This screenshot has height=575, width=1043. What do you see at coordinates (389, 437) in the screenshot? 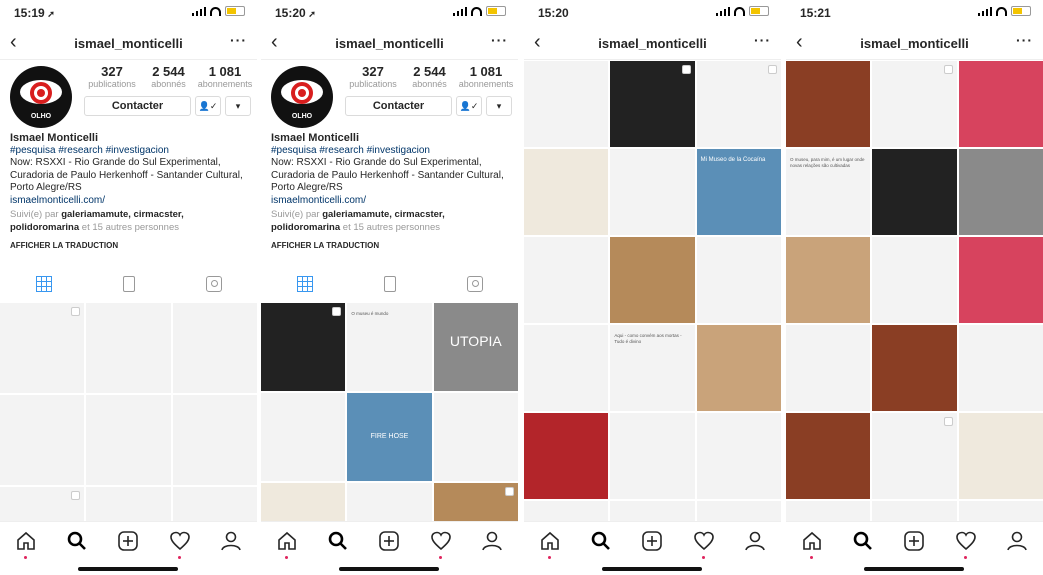
I see `post-thumbnail: FIRE HOSE` at bounding box center [389, 437].